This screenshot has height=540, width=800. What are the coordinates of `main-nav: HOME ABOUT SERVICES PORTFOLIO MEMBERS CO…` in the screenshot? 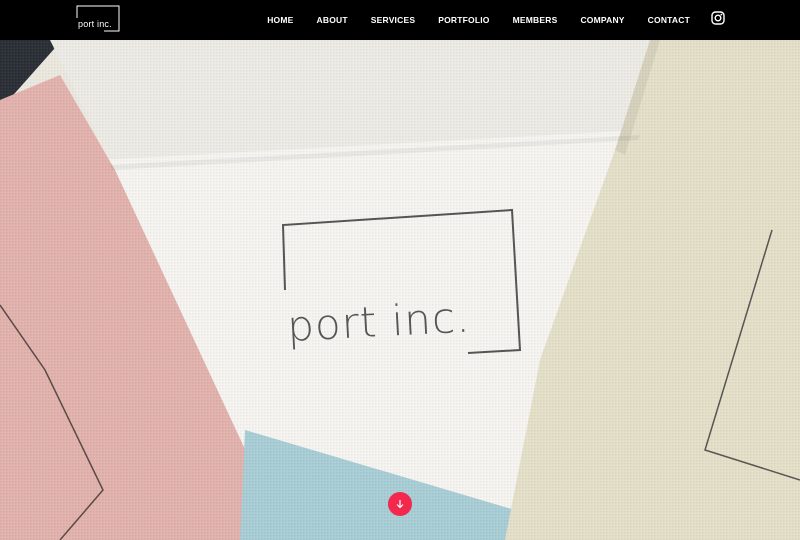 It's located at (478, 20).